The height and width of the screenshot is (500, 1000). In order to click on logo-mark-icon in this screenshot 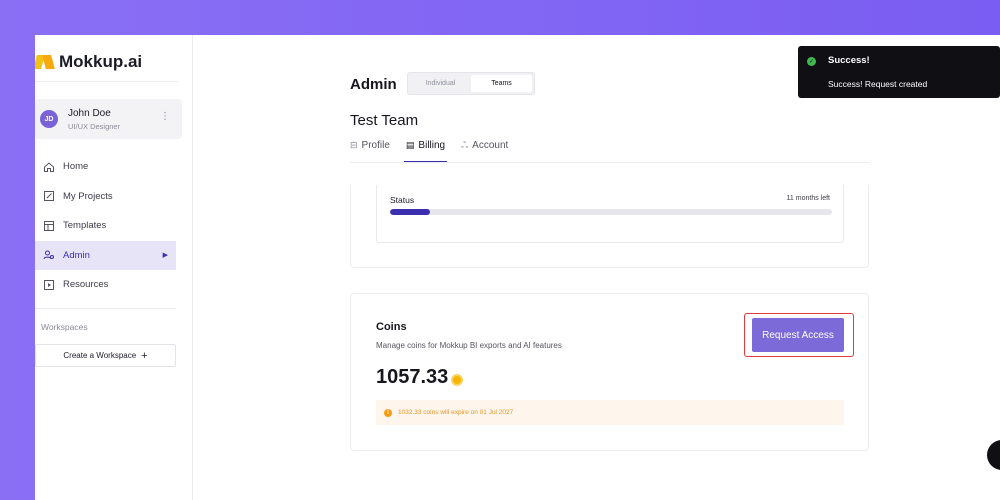, I will do `click(45, 62)`.